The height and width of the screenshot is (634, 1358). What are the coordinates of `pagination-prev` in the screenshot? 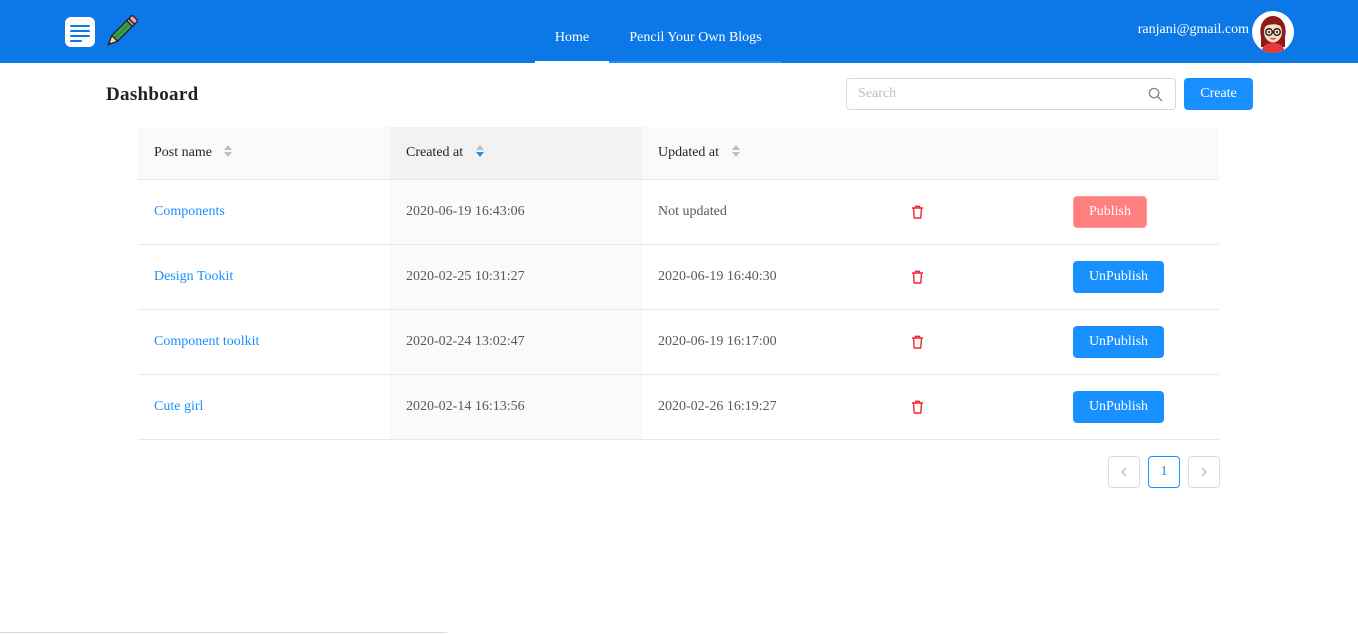 It's located at (1124, 472).